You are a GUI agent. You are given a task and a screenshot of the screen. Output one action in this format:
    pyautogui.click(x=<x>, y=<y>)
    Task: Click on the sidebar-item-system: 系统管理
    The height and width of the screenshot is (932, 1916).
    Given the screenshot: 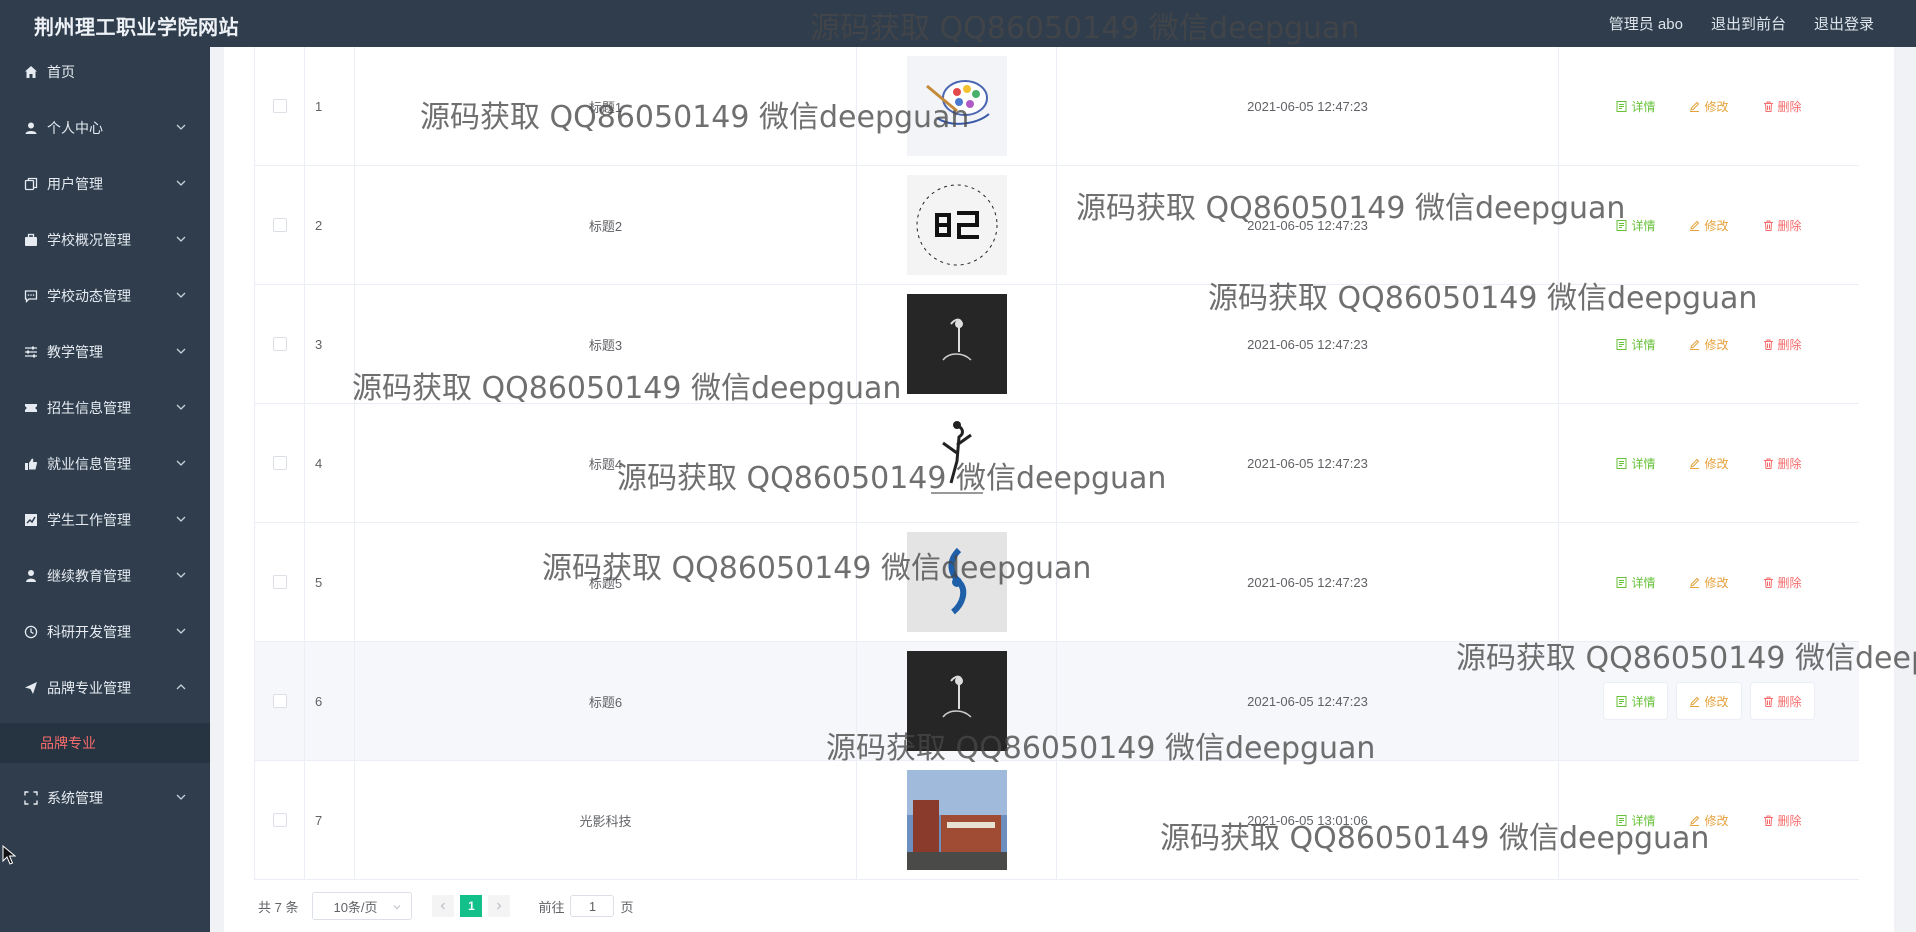 What is the action you would take?
    pyautogui.click(x=105, y=798)
    